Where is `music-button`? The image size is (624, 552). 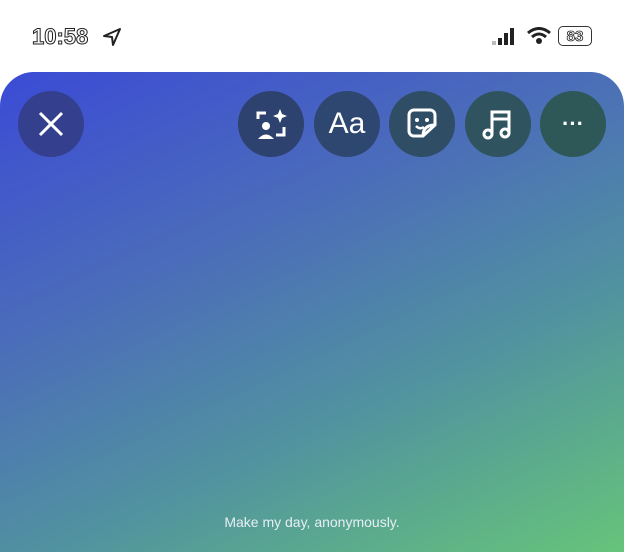
music-button is located at coordinates (498, 124).